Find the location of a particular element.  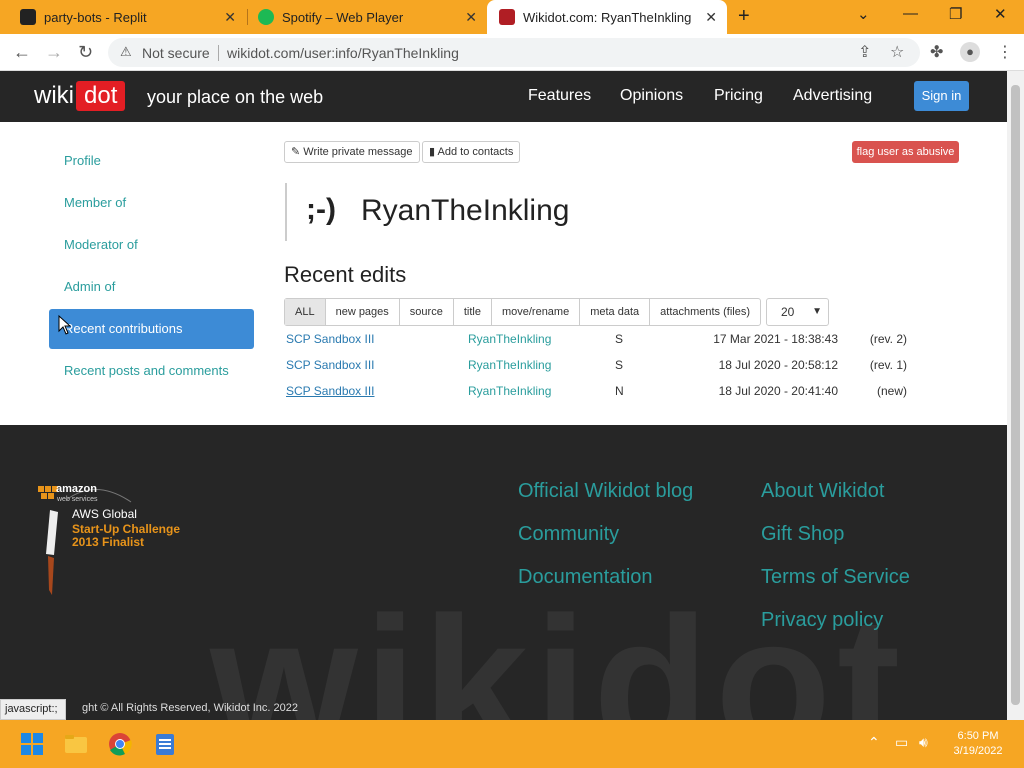

tab-wikidot: Wikidot.com: RyanTheInkling ✕ is located at coordinates (607, 17).